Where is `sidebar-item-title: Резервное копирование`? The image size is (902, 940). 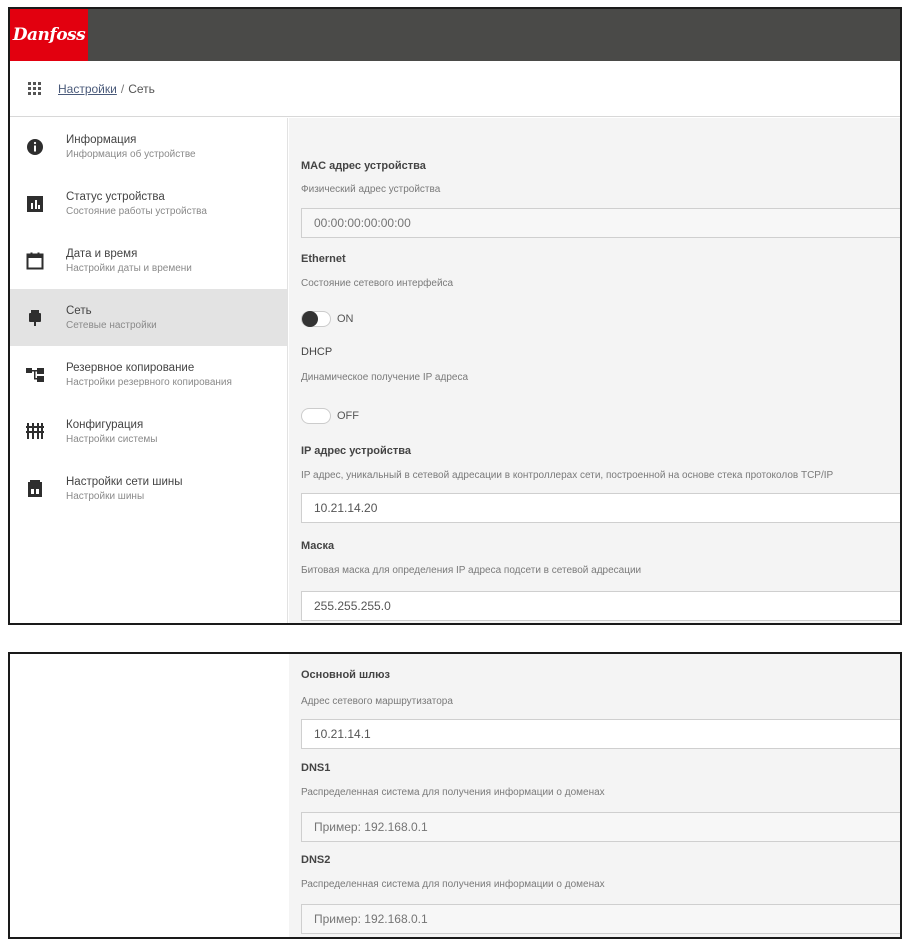
sidebar-item-title: Резервное копирование is located at coordinates (130, 367).